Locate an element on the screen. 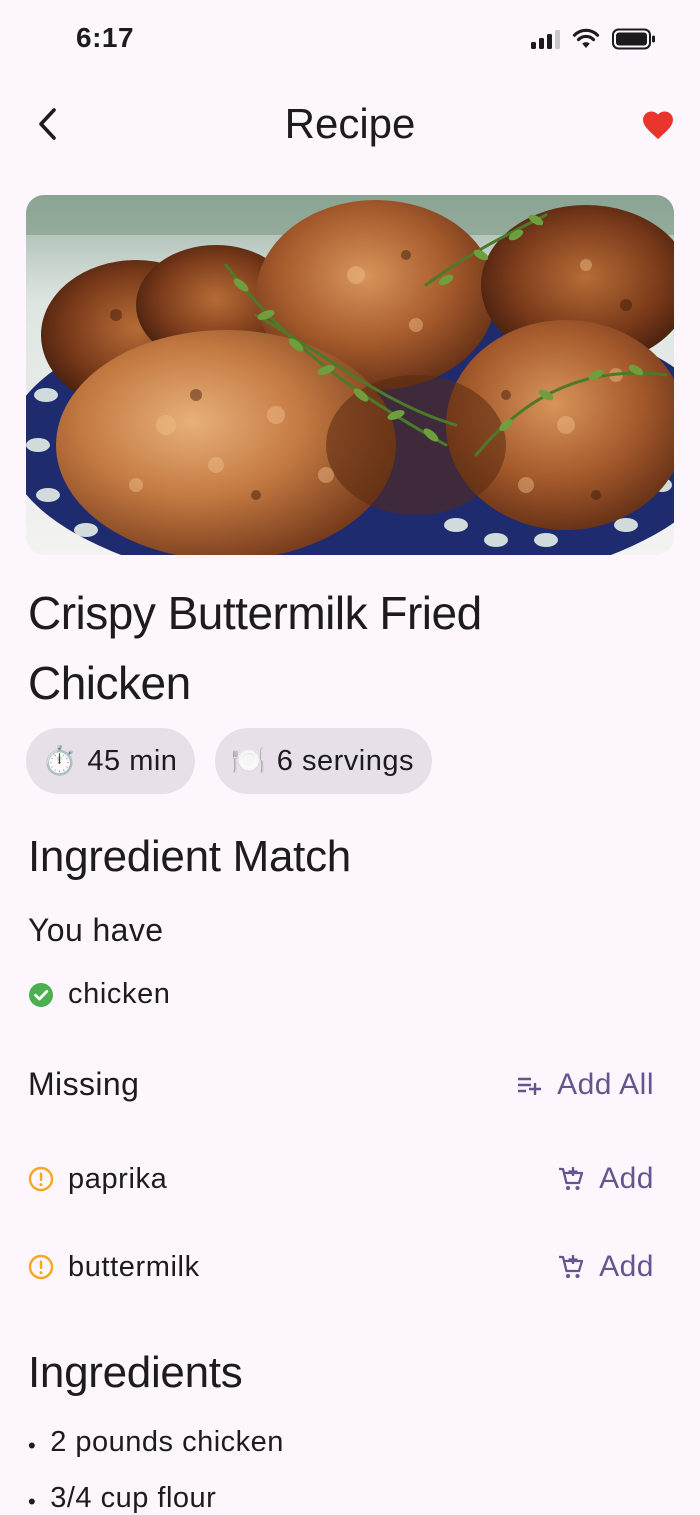 Image resolution: width=700 pixels, height=1515 pixels. missing-item: paprika Add is located at coordinates (341, 1179).